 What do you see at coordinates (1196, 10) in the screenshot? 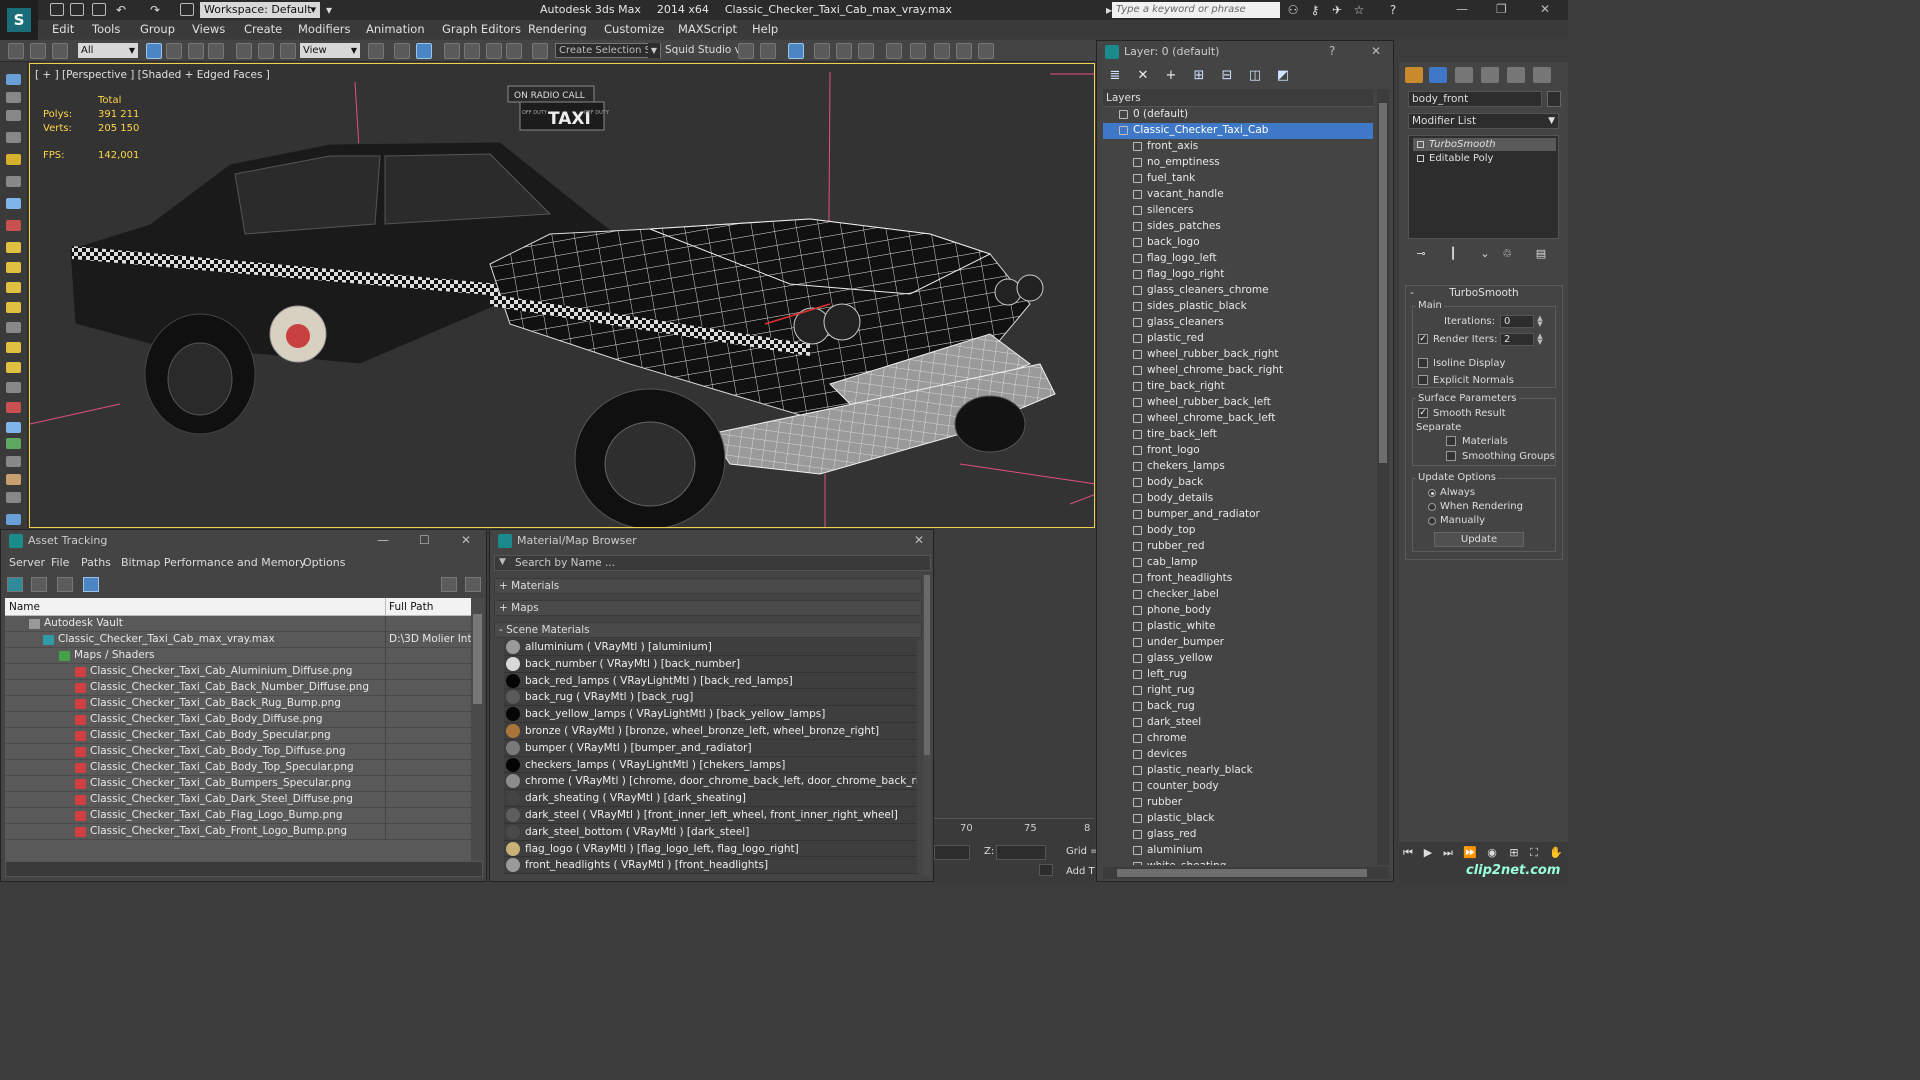
I see `keyword-search-input: Type a keyword or phrase` at bounding box center [1196, 10].